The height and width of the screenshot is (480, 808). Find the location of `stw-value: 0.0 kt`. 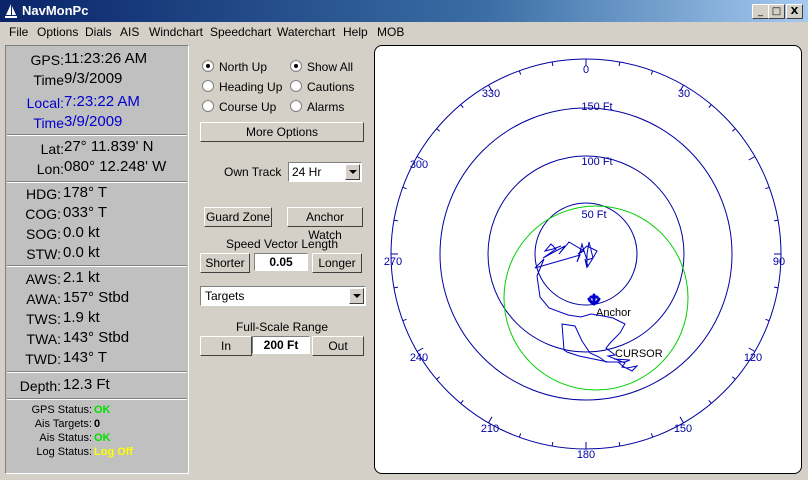

stw-value: 0.0 kt is located at coordinates (81, 252).